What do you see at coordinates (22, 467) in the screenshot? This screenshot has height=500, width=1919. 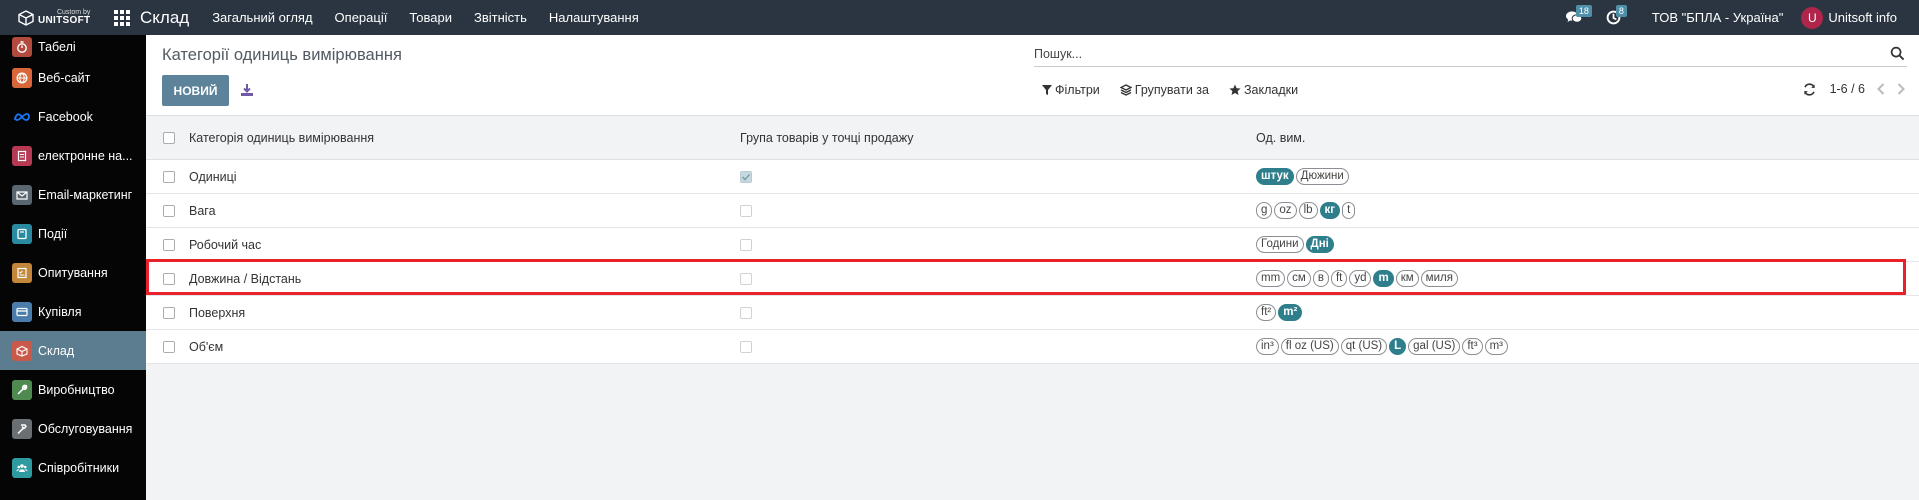 I see `people-icon` at bounding box center [22, 467].